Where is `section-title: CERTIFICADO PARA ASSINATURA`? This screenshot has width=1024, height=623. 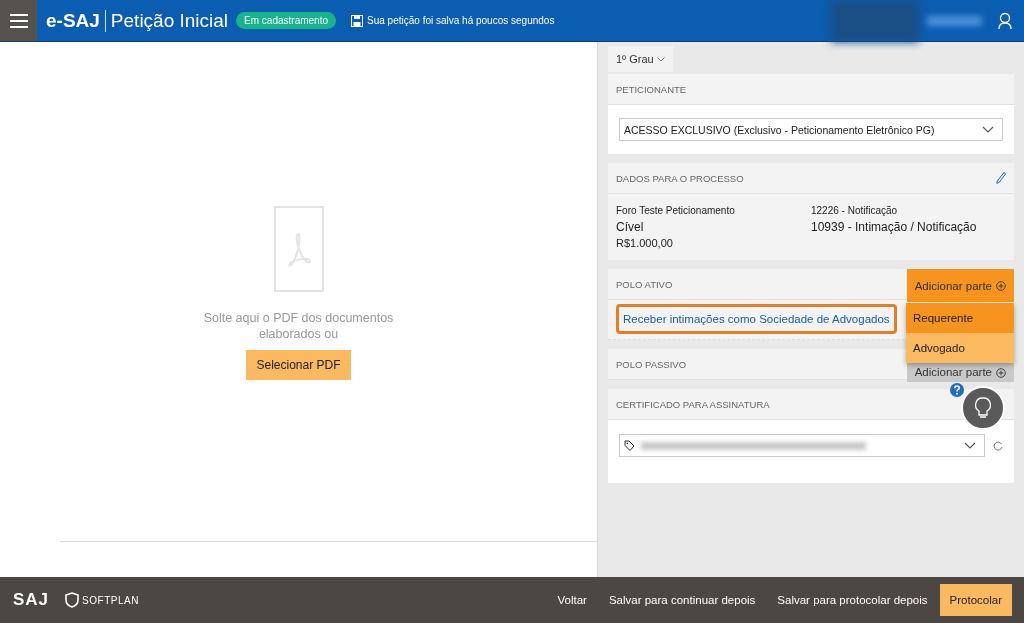 section-title: CERTIFICADO PARA ASSINATURA is located at coordinates (693, 404).